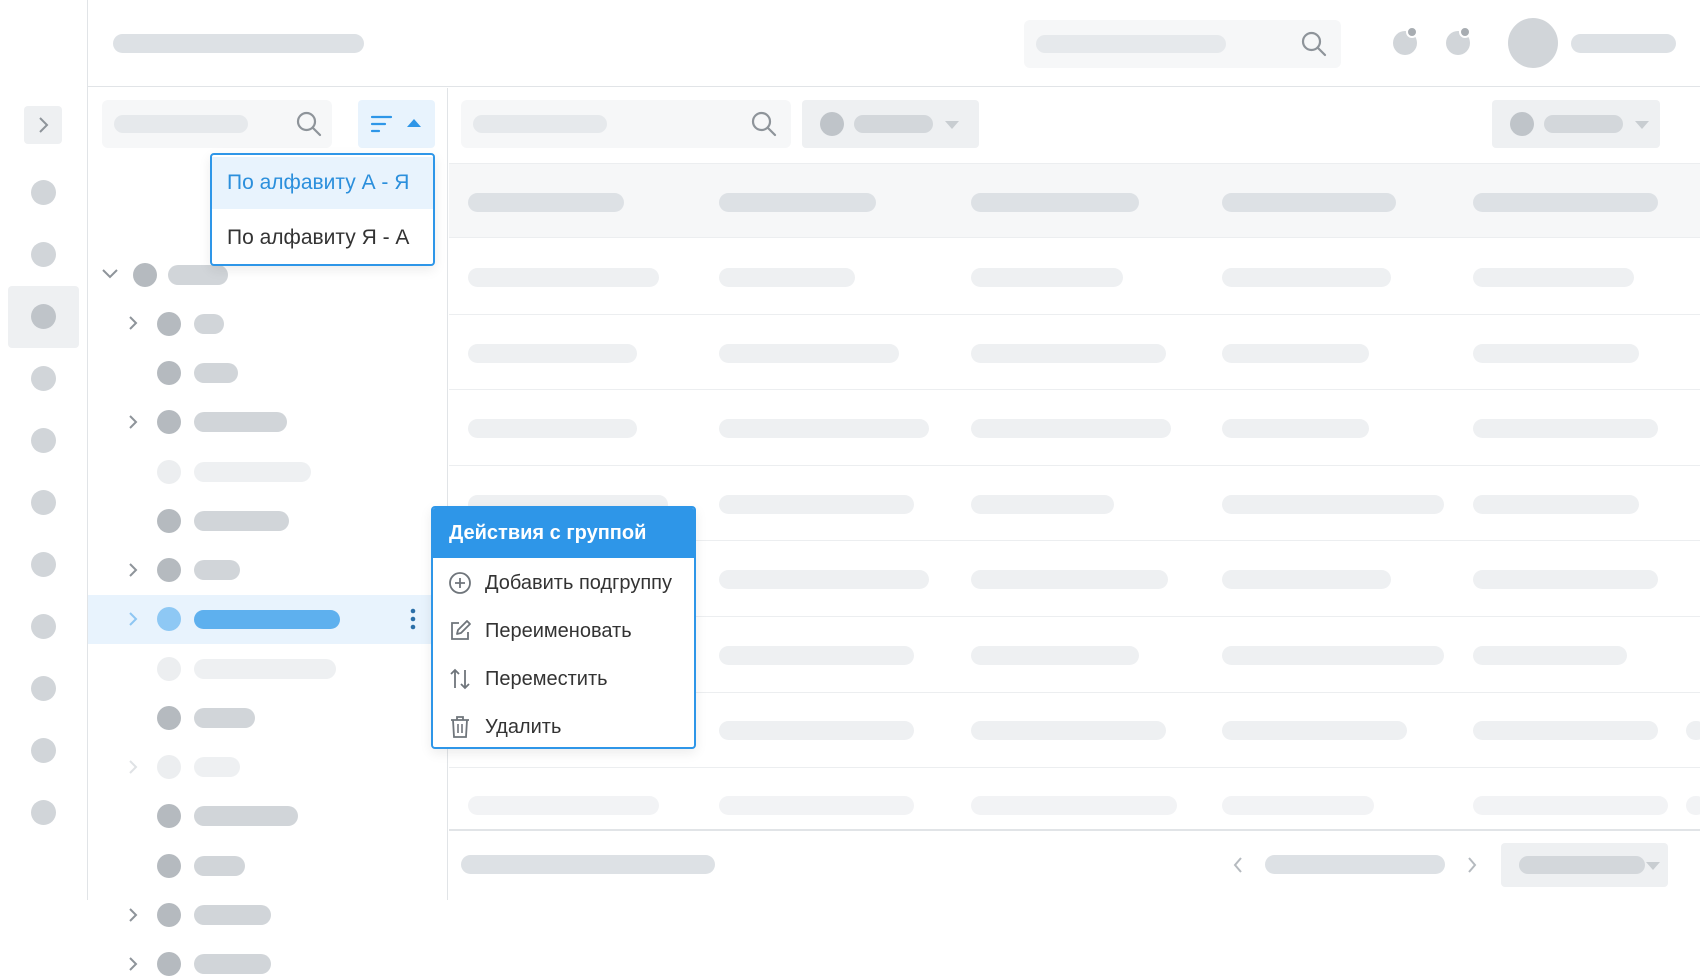  What do you see at coordinates (217, 124) in the screenshot?
I see `tree-search-input` at bounding box center [217, 124].